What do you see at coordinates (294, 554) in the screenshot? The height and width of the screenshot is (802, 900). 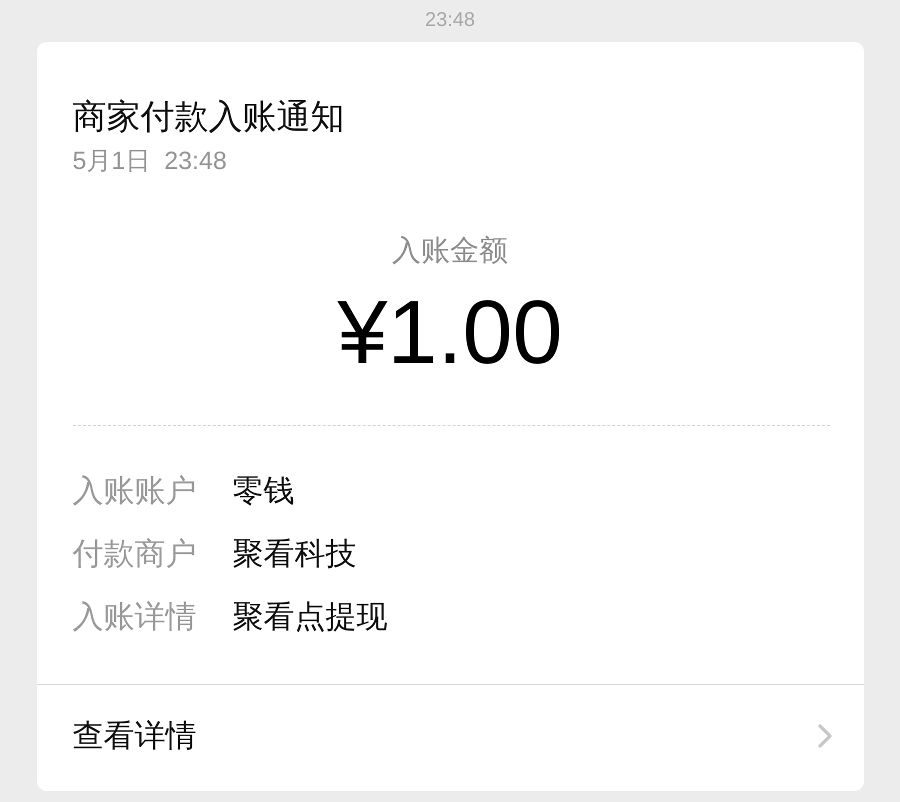 I see `detail-value: 聚看科技` at bounding box center [294, 554].